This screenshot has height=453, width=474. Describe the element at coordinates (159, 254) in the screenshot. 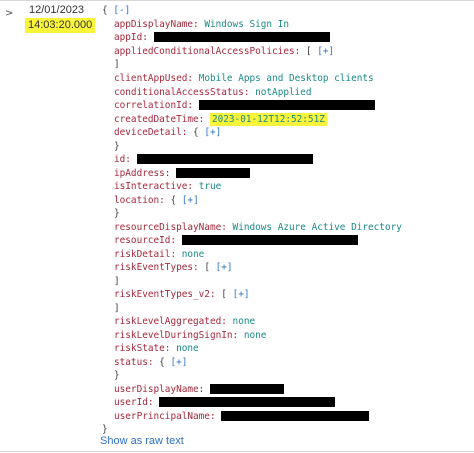

I see `field-riskDetail: riskDetail: none` at that location.